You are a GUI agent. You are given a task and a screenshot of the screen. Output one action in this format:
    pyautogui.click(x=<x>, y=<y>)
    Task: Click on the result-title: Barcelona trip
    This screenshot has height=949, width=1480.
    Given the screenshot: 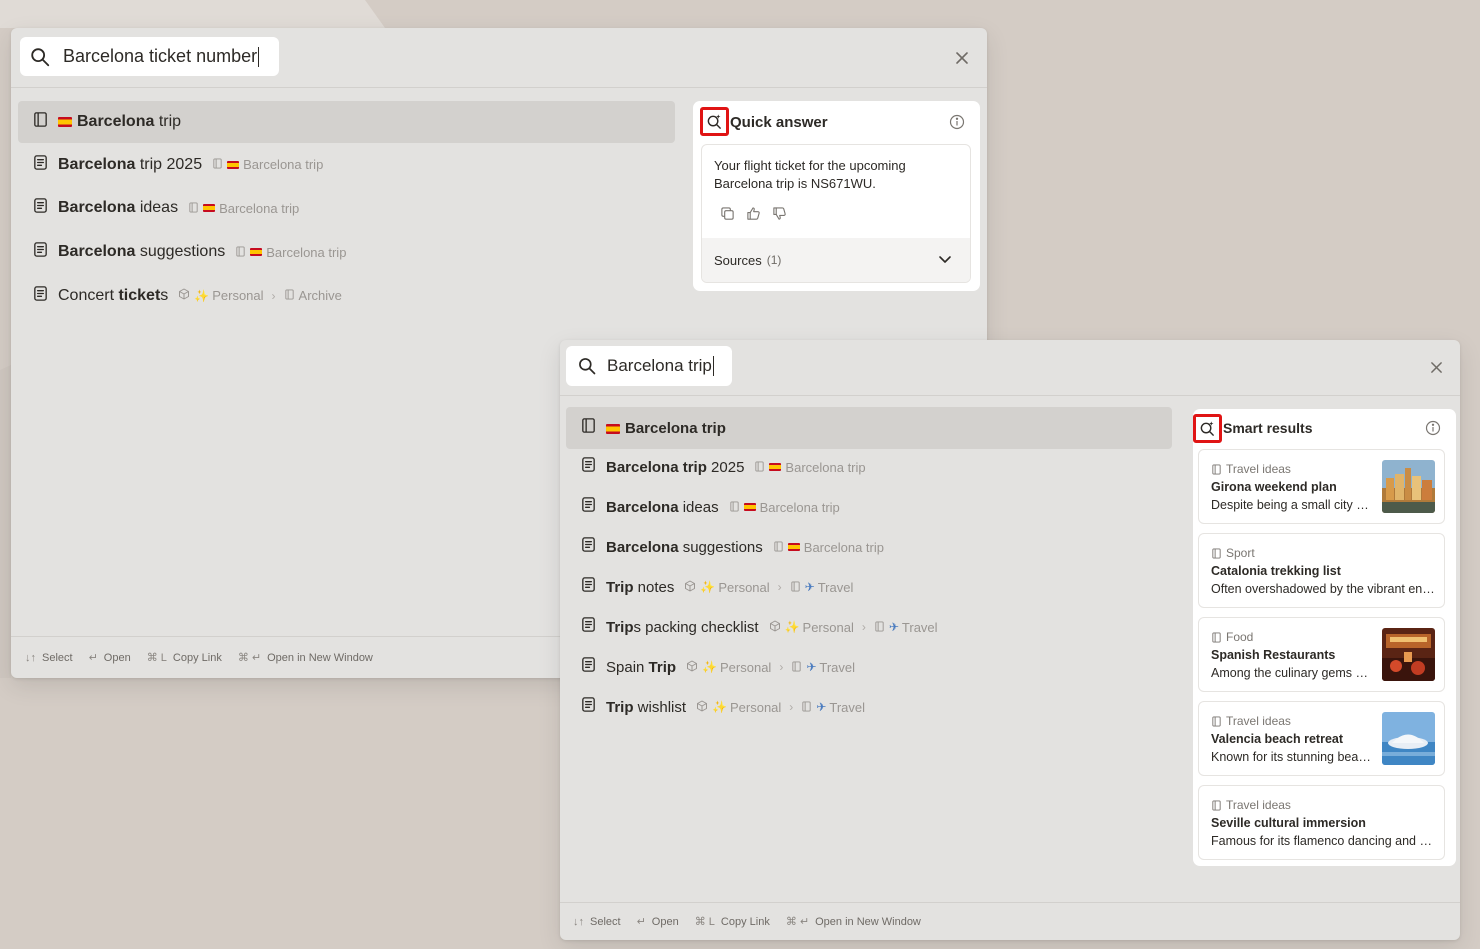 What is the action you would take?
    pyautogui.click(x=666, y=428)
    